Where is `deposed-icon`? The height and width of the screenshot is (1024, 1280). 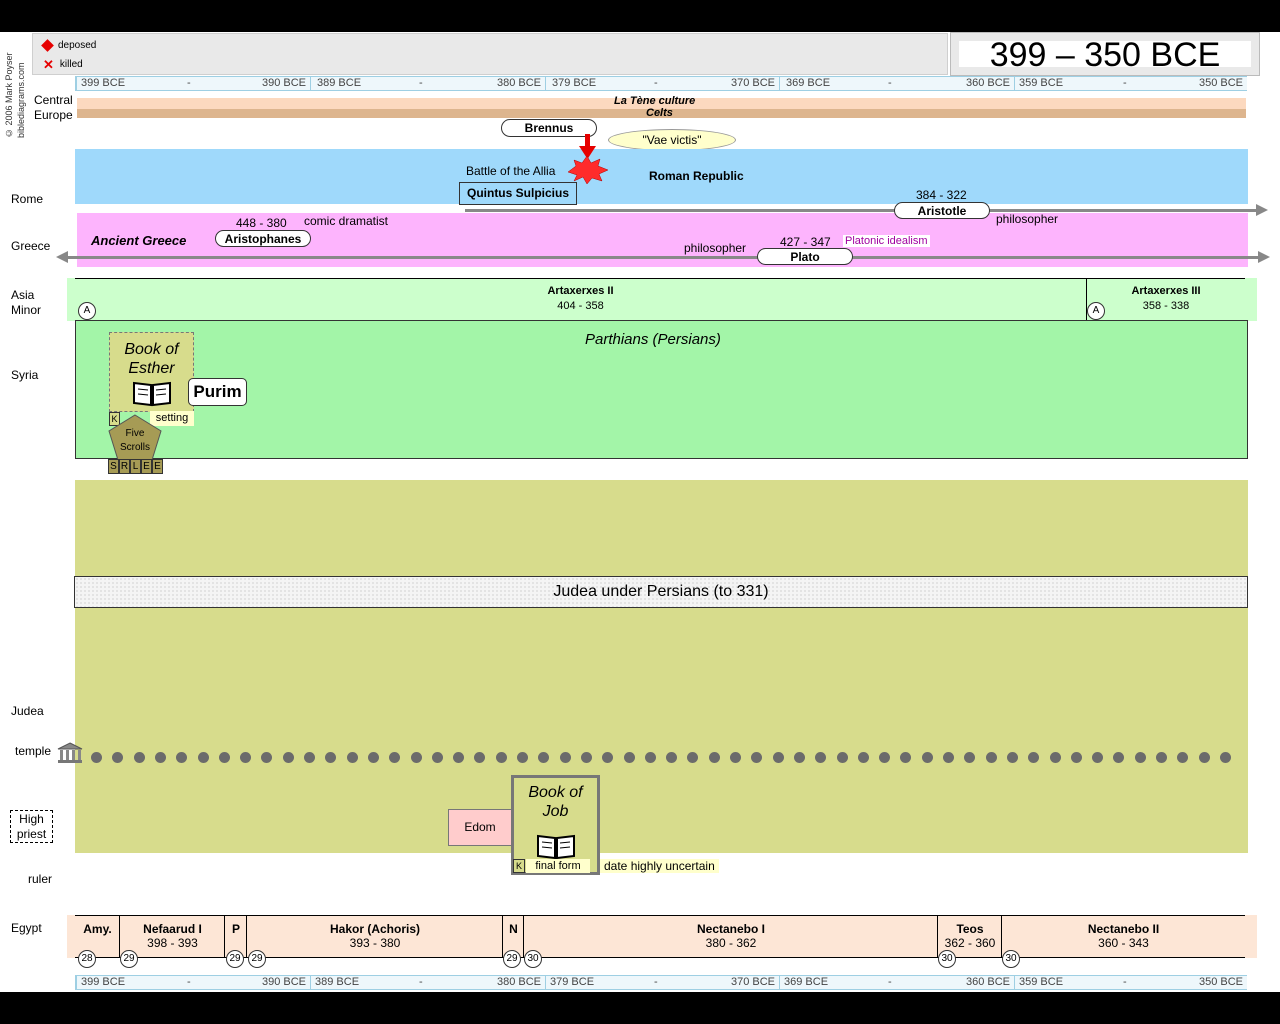 deposed-icon is located at coordinates (47, 45).